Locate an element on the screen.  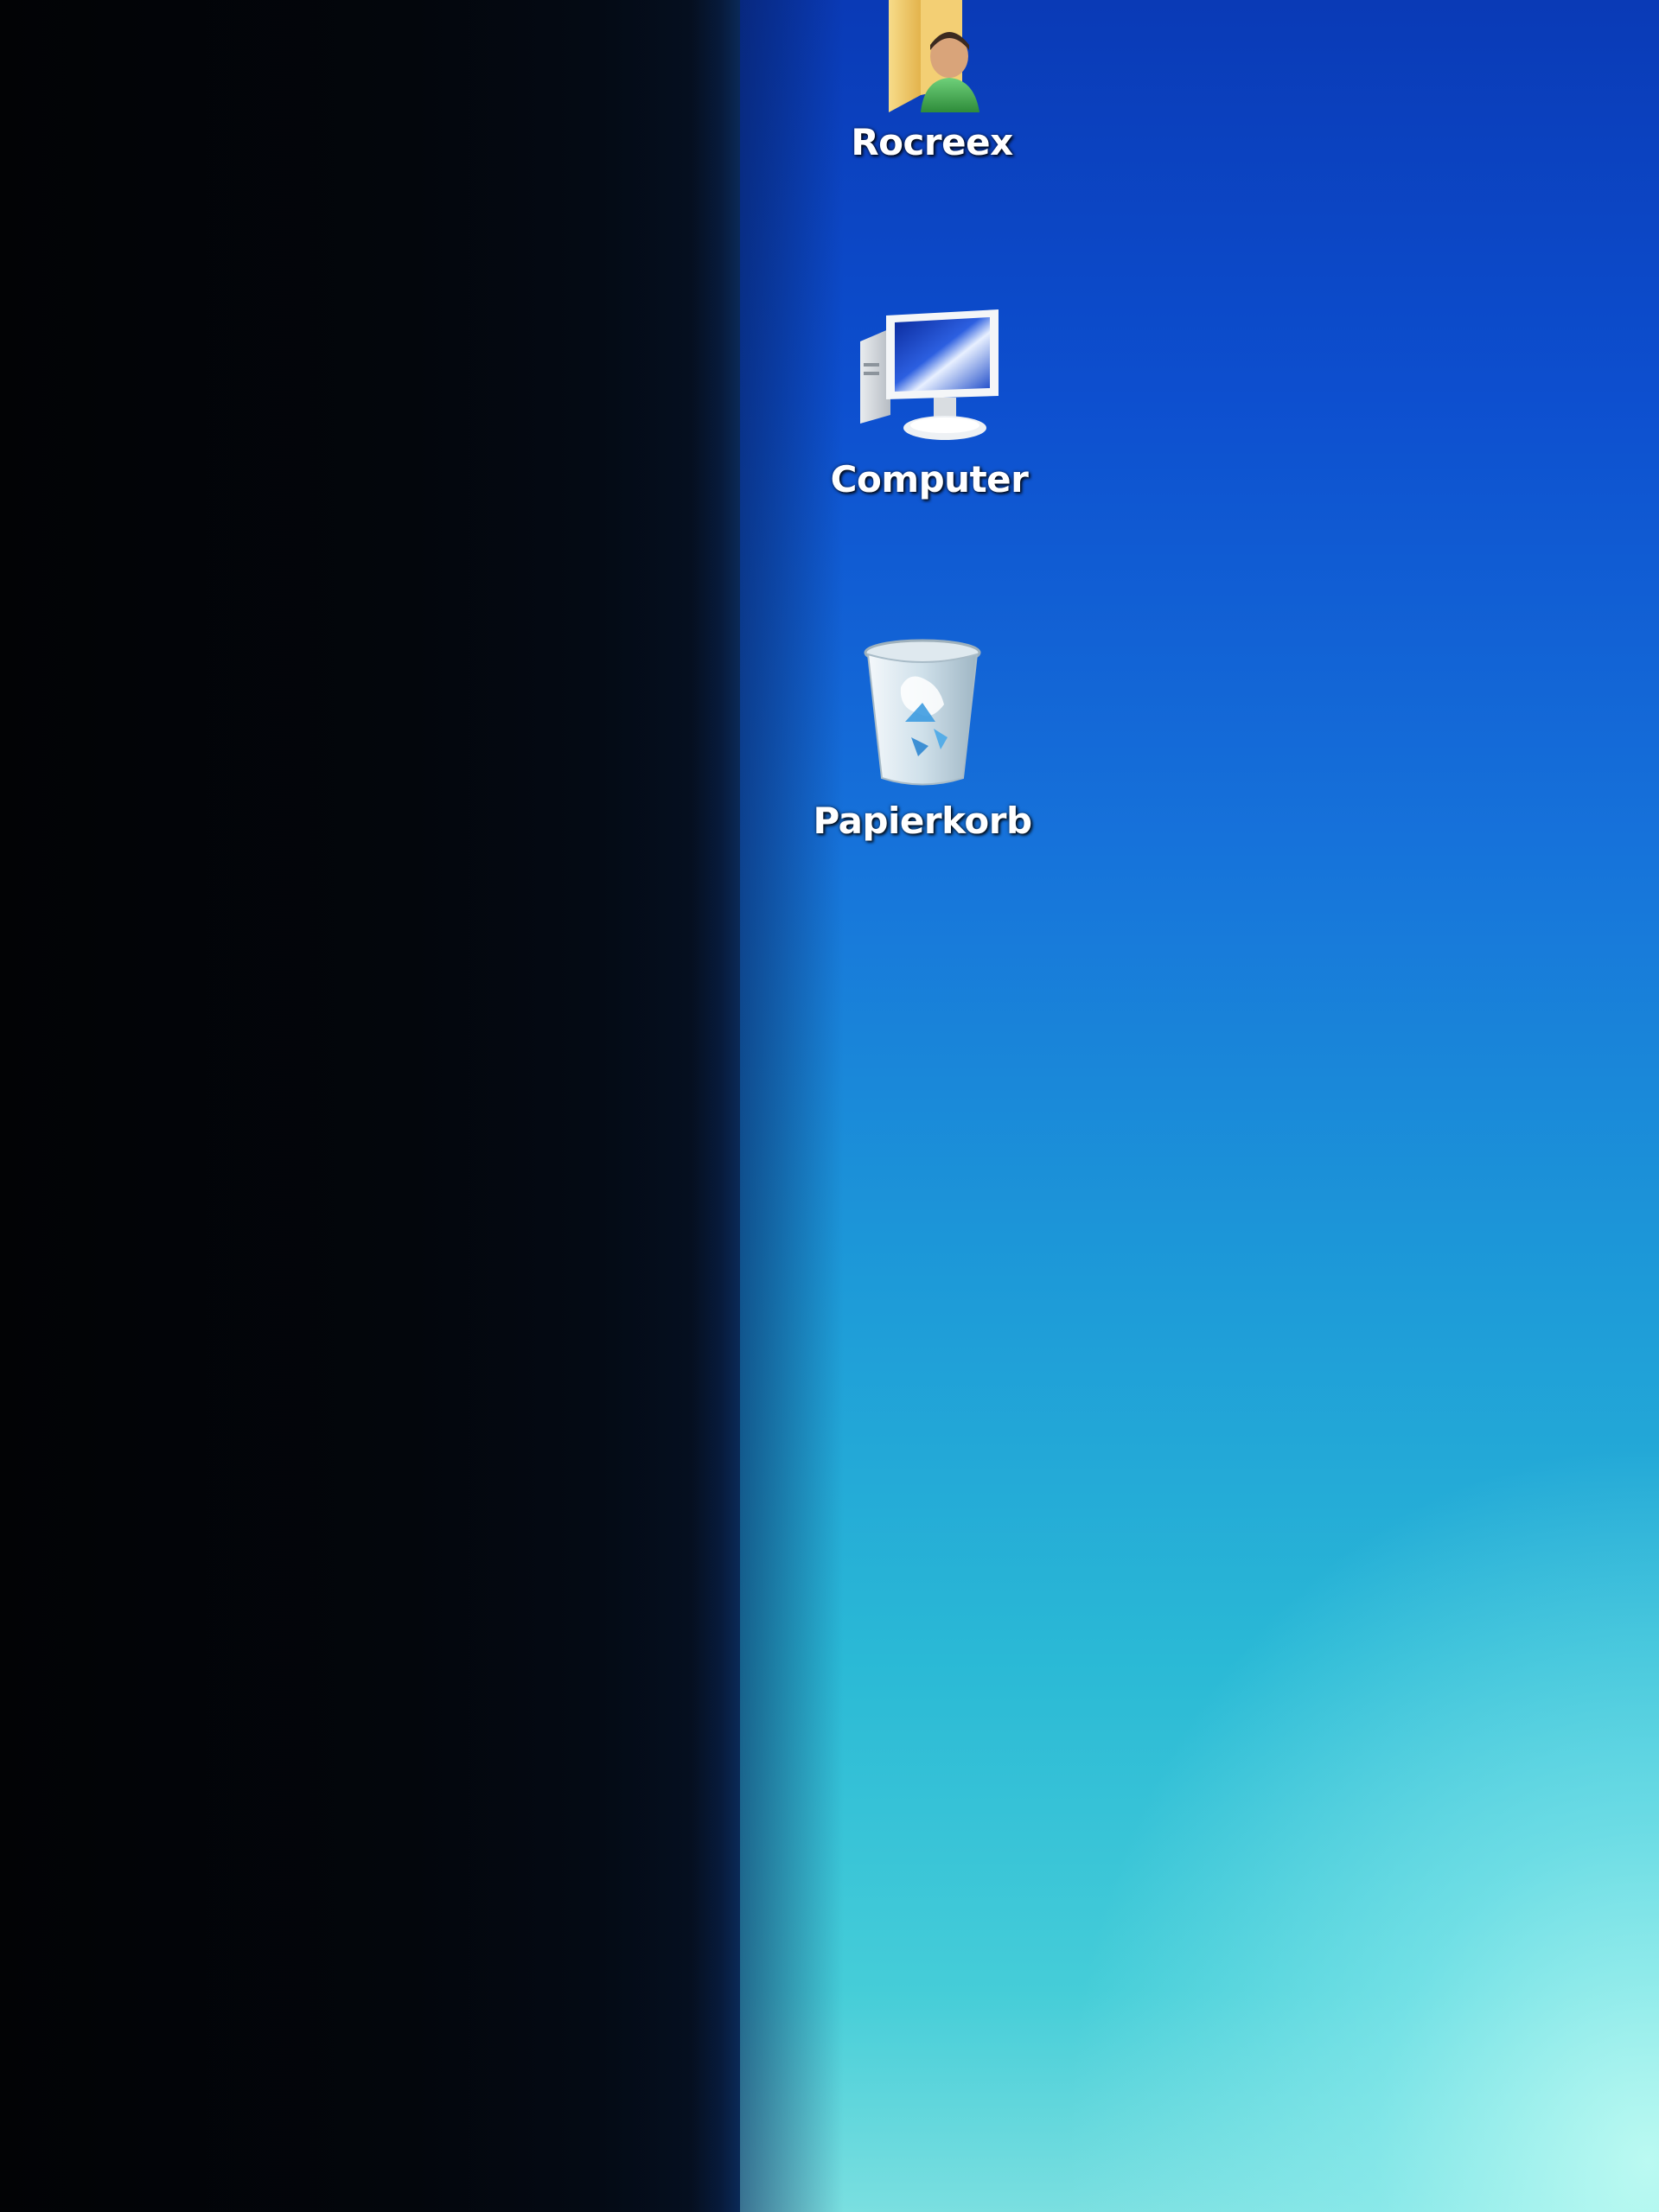
desktop-icon-user-folder: Rocreex is located at coordinates (932, 81).